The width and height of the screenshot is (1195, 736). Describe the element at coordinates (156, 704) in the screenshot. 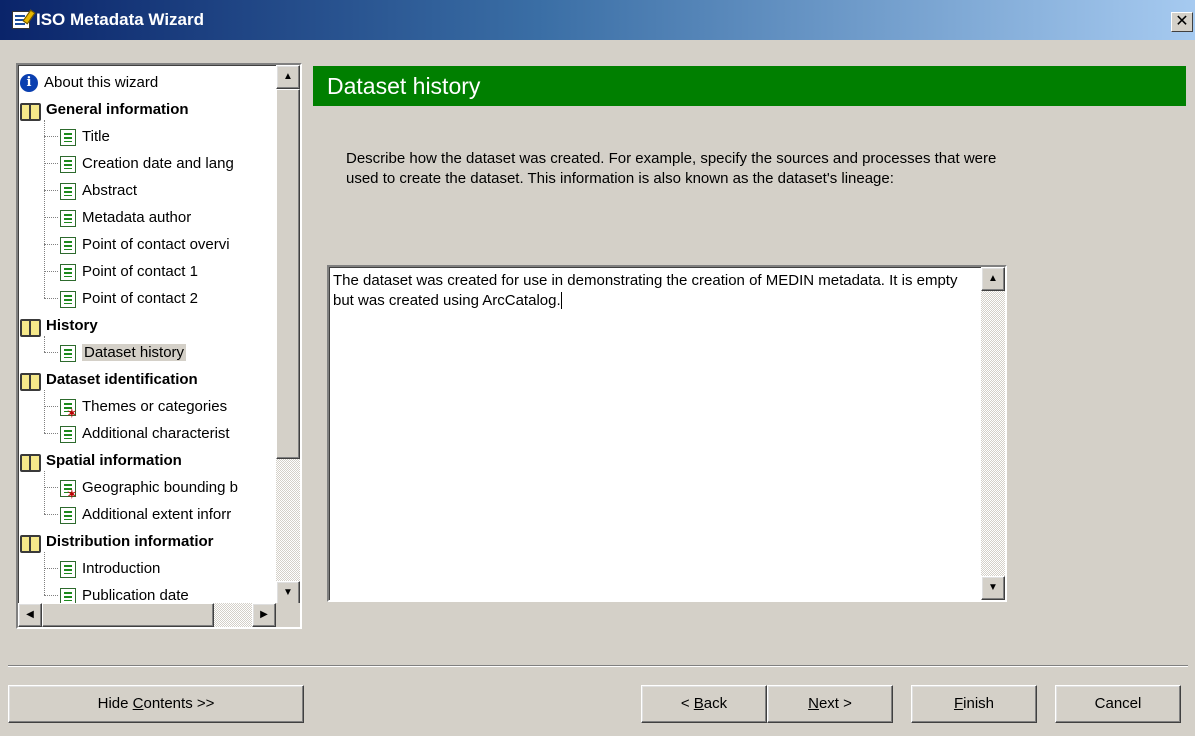

I see `hide-contents-button: Hide Contents >>` at that location.